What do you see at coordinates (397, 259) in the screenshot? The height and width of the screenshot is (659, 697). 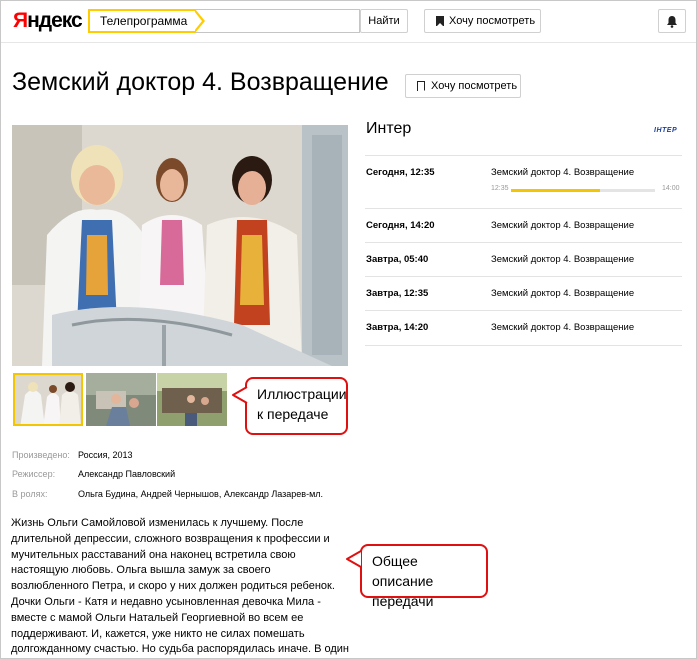 I see `schedule-time: Завтра, 05:40` at bounding box center [397, 259].